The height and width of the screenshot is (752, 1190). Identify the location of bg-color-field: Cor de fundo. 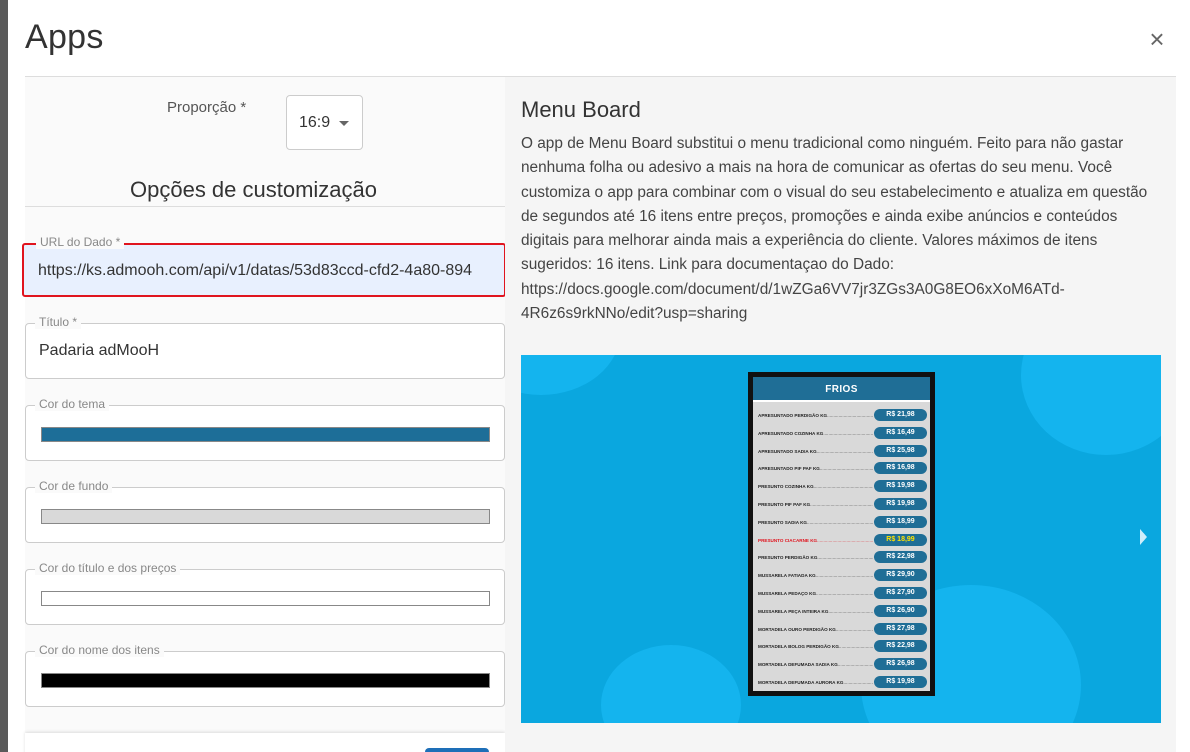
(265, 511).